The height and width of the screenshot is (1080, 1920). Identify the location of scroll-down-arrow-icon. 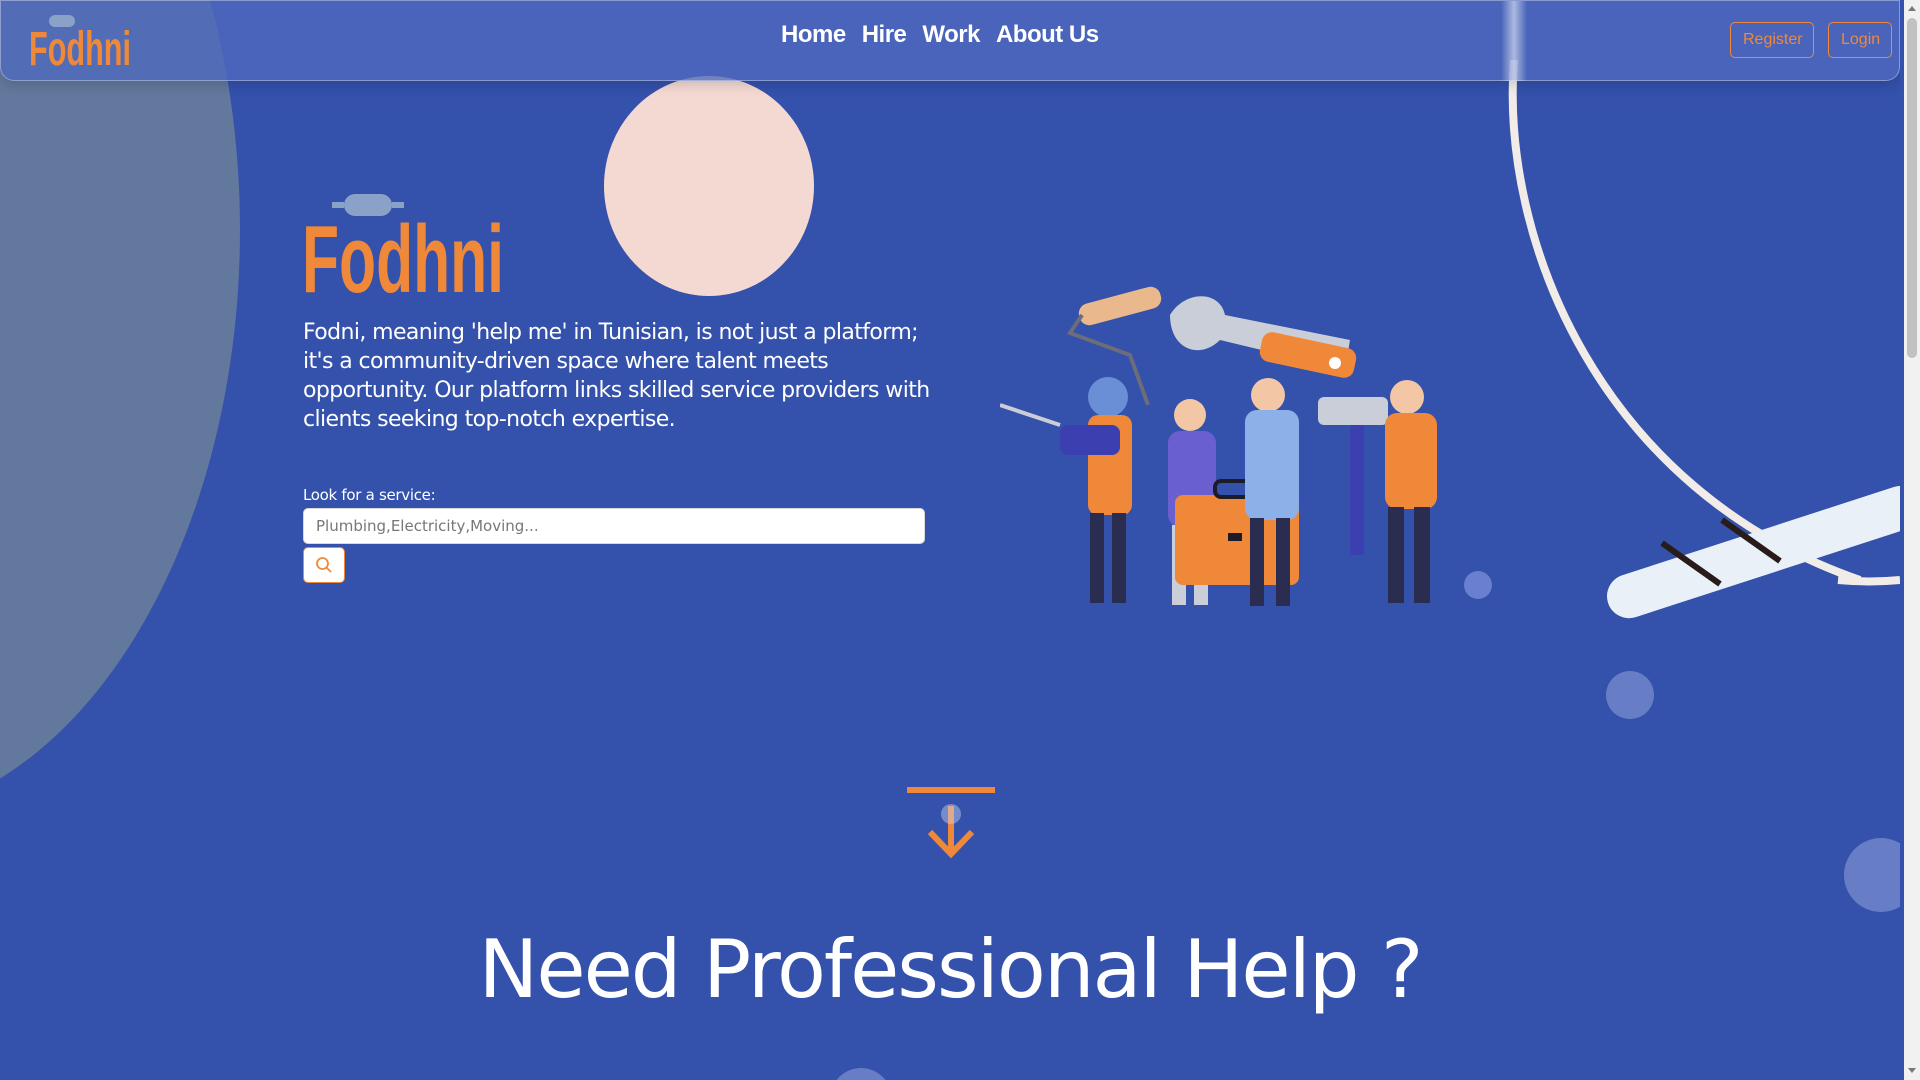
(1912, 1070).